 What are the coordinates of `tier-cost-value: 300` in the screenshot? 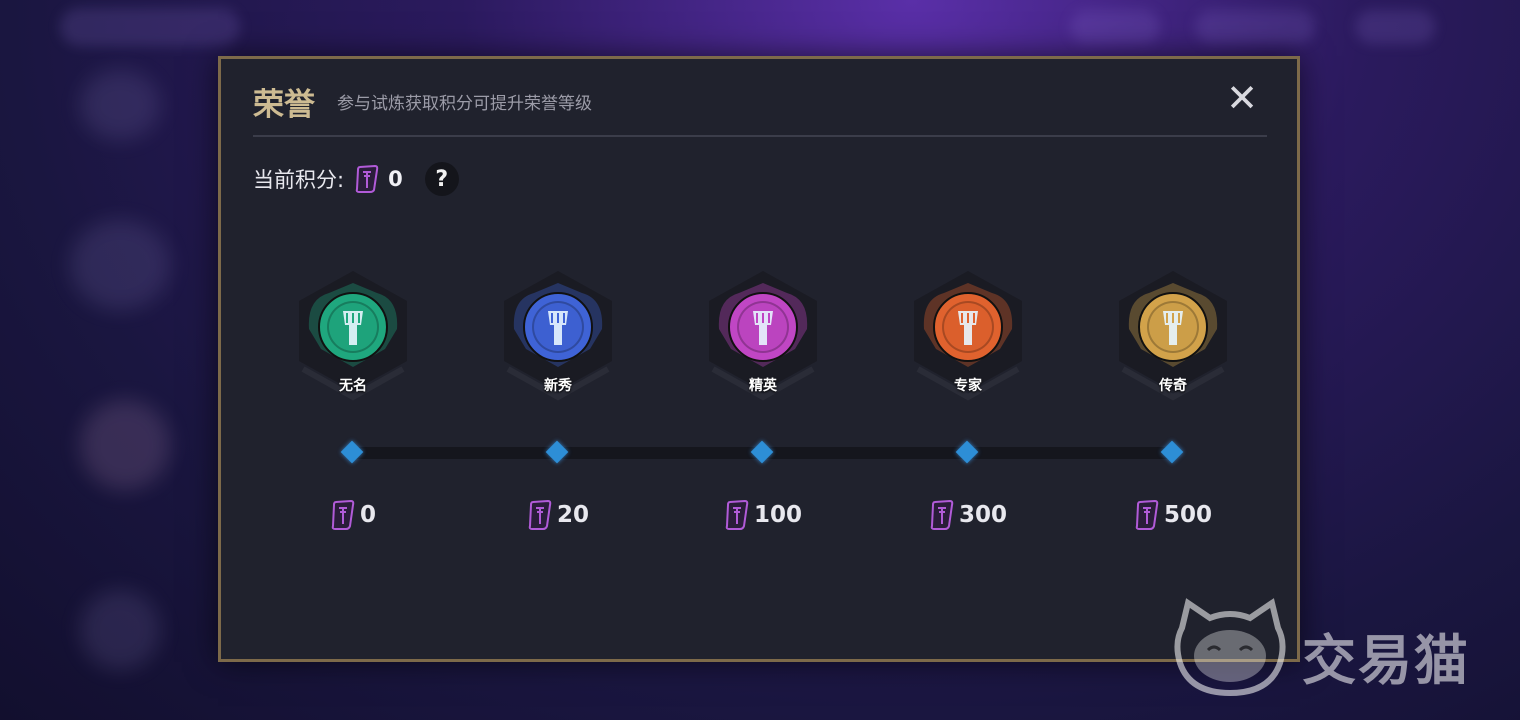 It's located at (982, 515).